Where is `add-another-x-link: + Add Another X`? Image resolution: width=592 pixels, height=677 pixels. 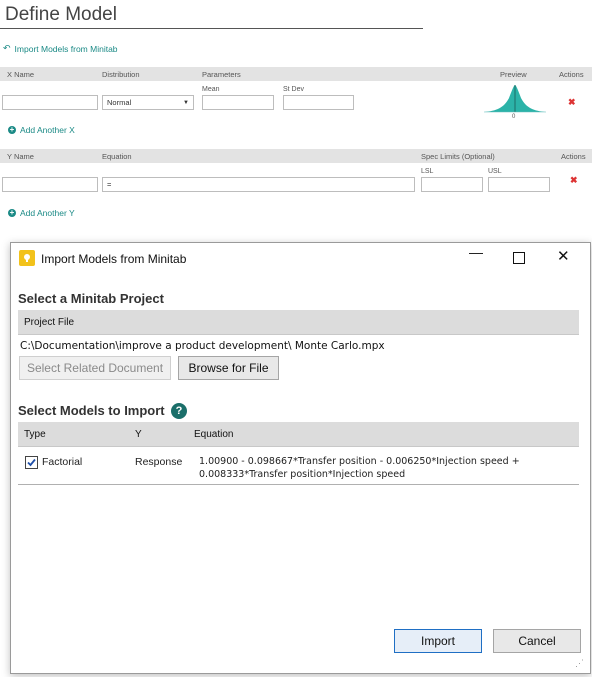 add-another-x-link: + Add Another X is located at coordinates (41, 130).